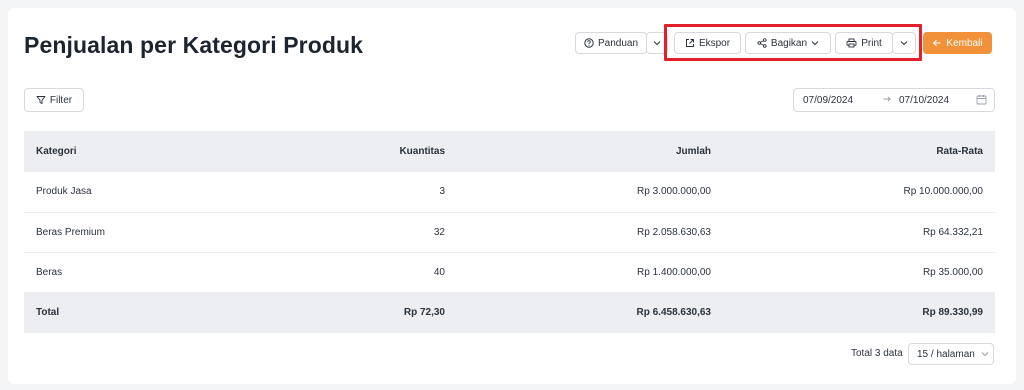  Describe the element at coordinates (509, 272) in the screenshot. I see `table-row: Beras 40 Rp 1.400.000,00 Rp 35.000,00` at that location.